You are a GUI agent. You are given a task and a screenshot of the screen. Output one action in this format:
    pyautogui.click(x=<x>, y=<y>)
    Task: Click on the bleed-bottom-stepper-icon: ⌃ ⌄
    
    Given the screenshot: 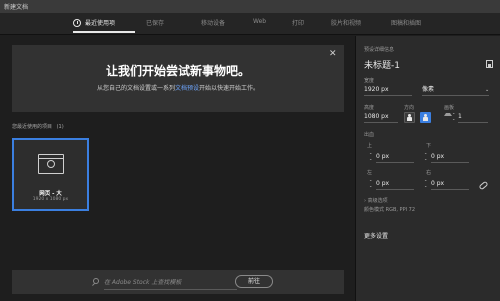 What is the action you would take?
    pyautogui.click(x=425, y=157)
    